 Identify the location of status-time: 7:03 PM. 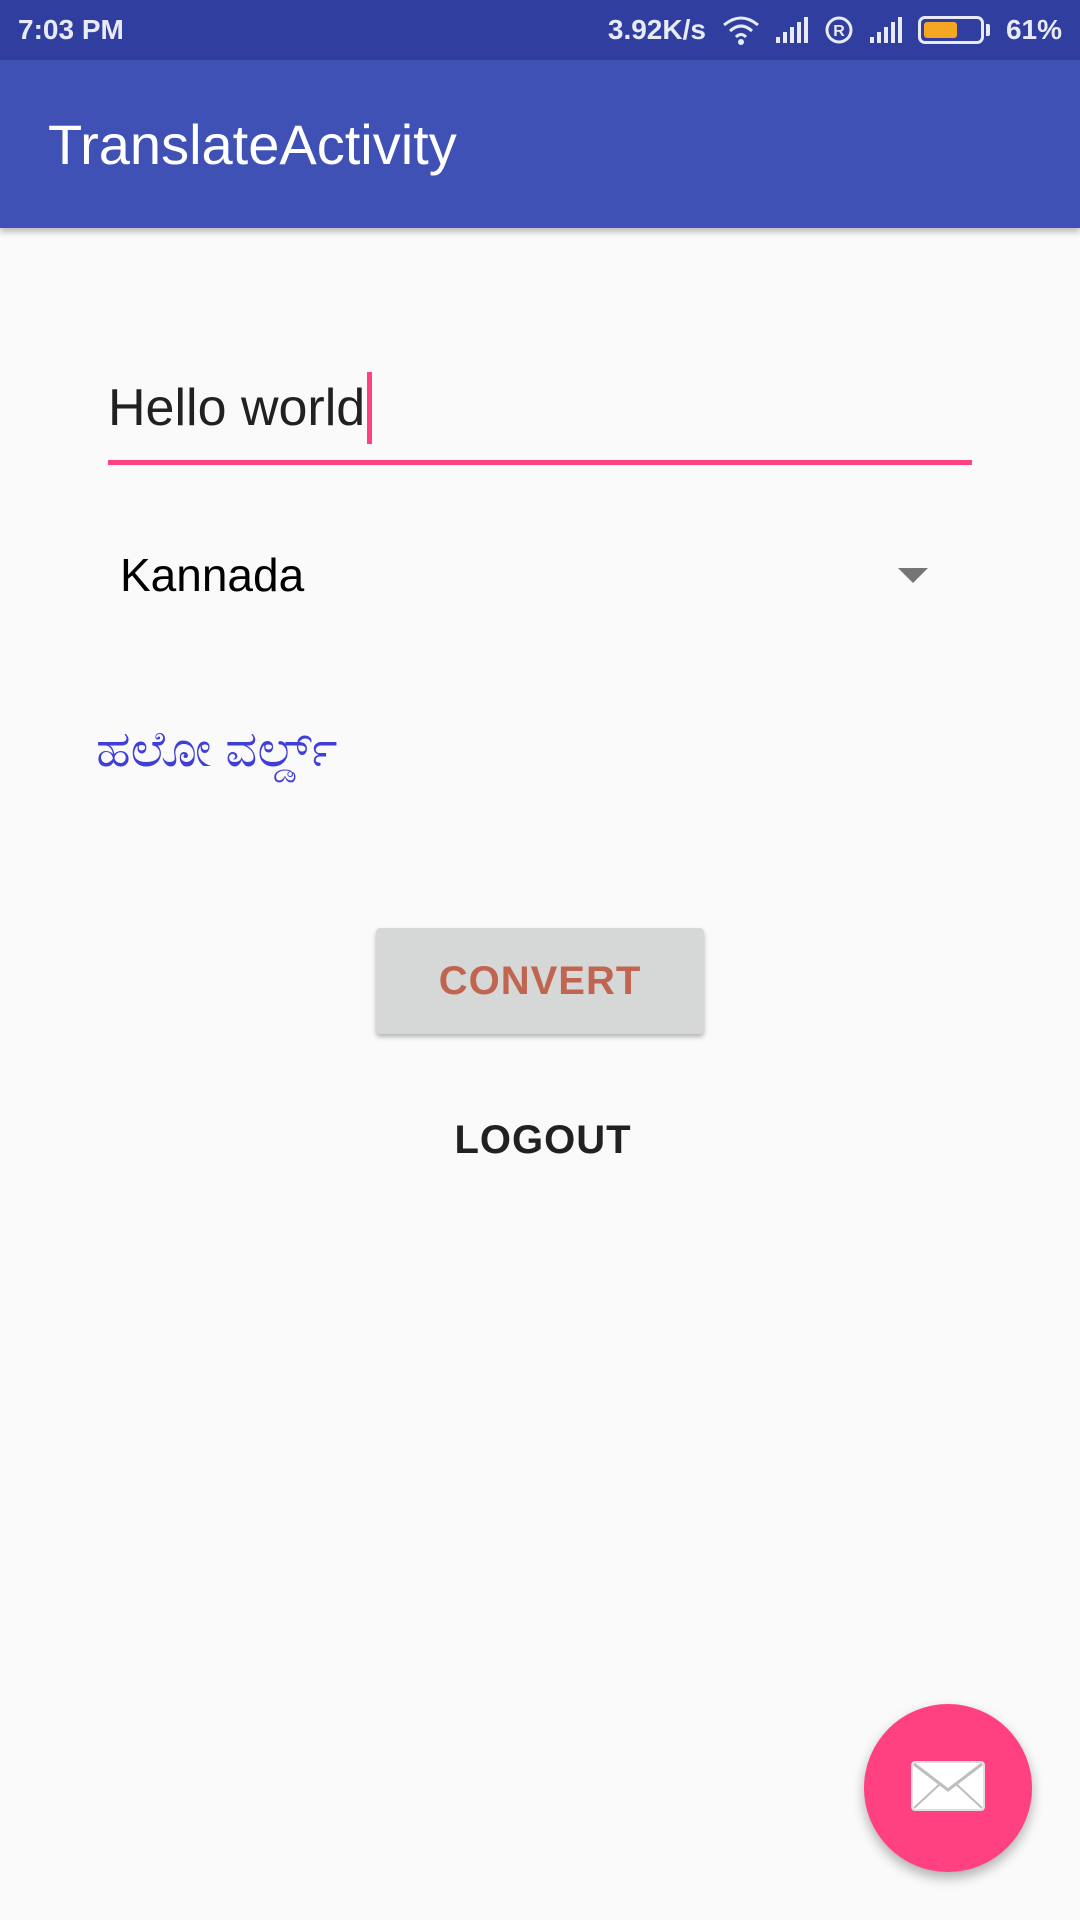
(71, 29).